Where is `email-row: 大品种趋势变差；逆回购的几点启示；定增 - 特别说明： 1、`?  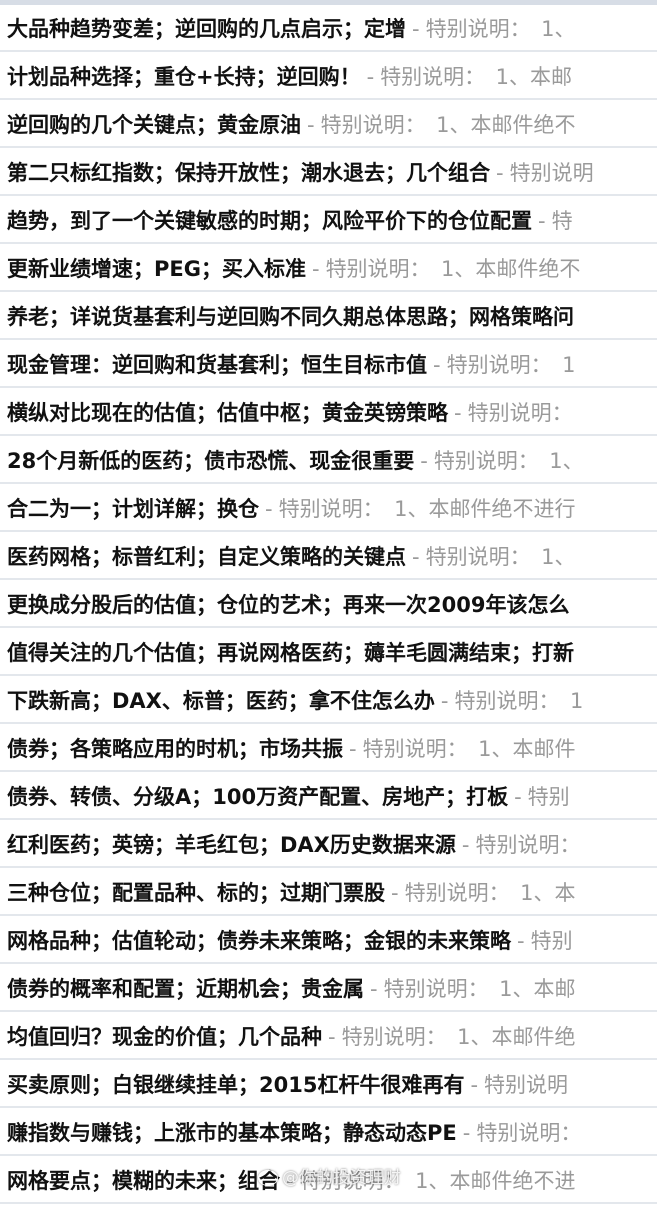 email-row: 大品种趋势变差；逆回购的几点启示；定增 - 特别说明： 1、 is located at coordinates (328, 29).